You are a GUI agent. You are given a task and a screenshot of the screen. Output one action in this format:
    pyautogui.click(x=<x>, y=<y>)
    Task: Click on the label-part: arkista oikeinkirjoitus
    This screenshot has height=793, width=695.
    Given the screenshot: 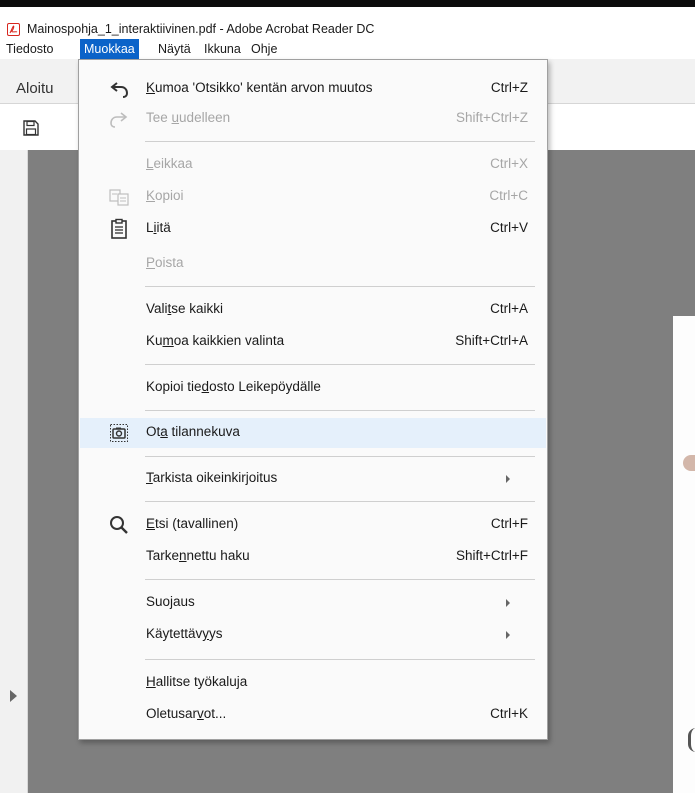 What is the action you would take?
    pyautogui.click(x=215, y=477)
    